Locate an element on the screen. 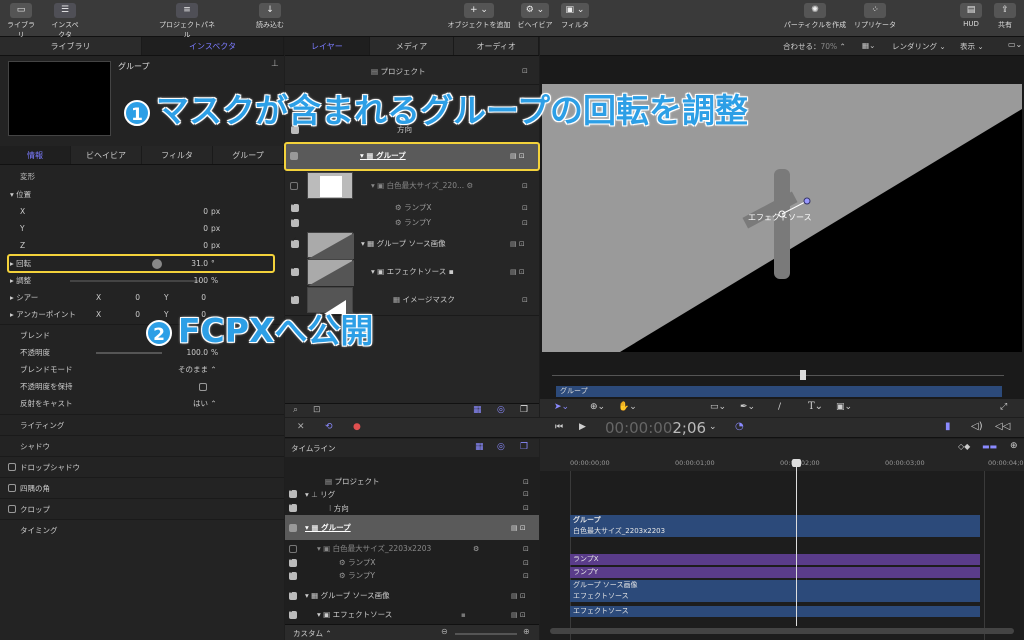  pin-icon: ⊥ is located at coordinates (275, 64).